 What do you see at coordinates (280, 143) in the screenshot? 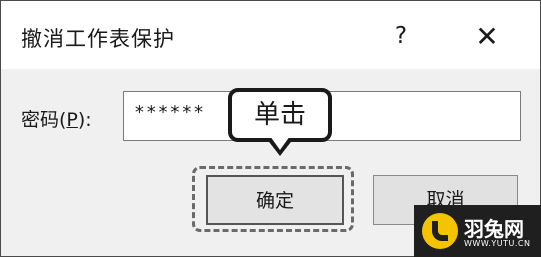
I see `callout-tail-inner` at bounding box center [280, 143].